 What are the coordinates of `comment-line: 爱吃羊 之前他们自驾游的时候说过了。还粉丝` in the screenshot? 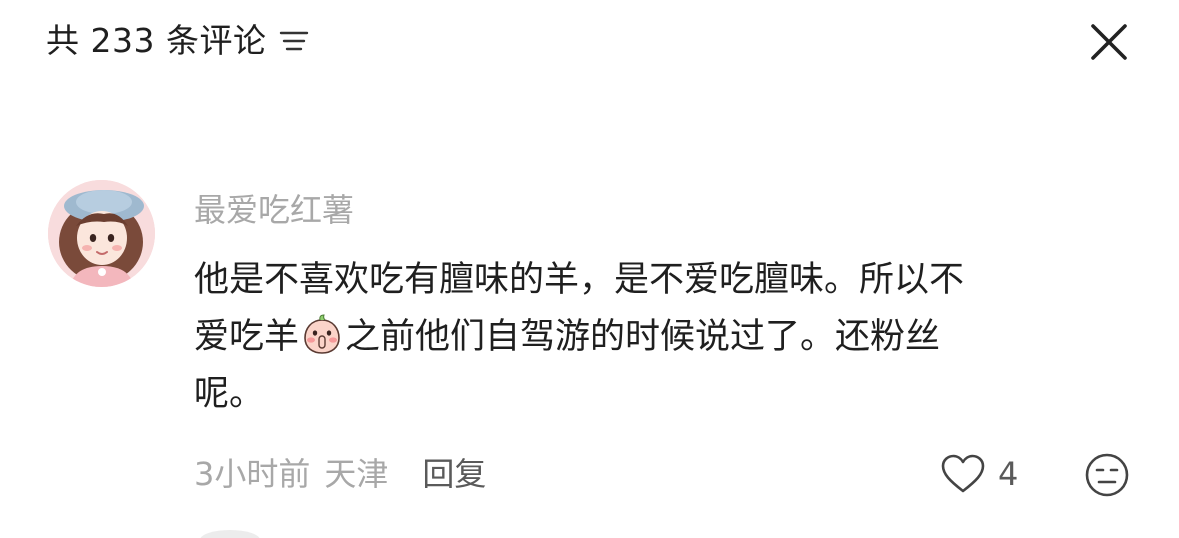 It's located at (664, 337).